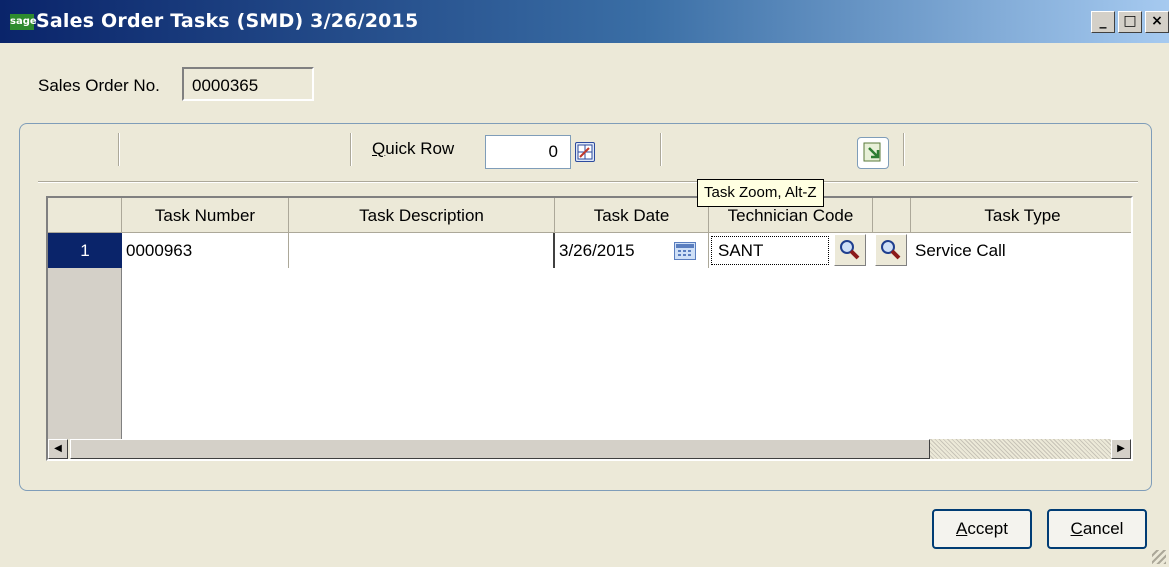 The width and height of the screenshot is (1169, 567). Describe the element at coordinates (99, 85) in the screenshot. I see `sales-order-label: Sales Order No.` at that location.